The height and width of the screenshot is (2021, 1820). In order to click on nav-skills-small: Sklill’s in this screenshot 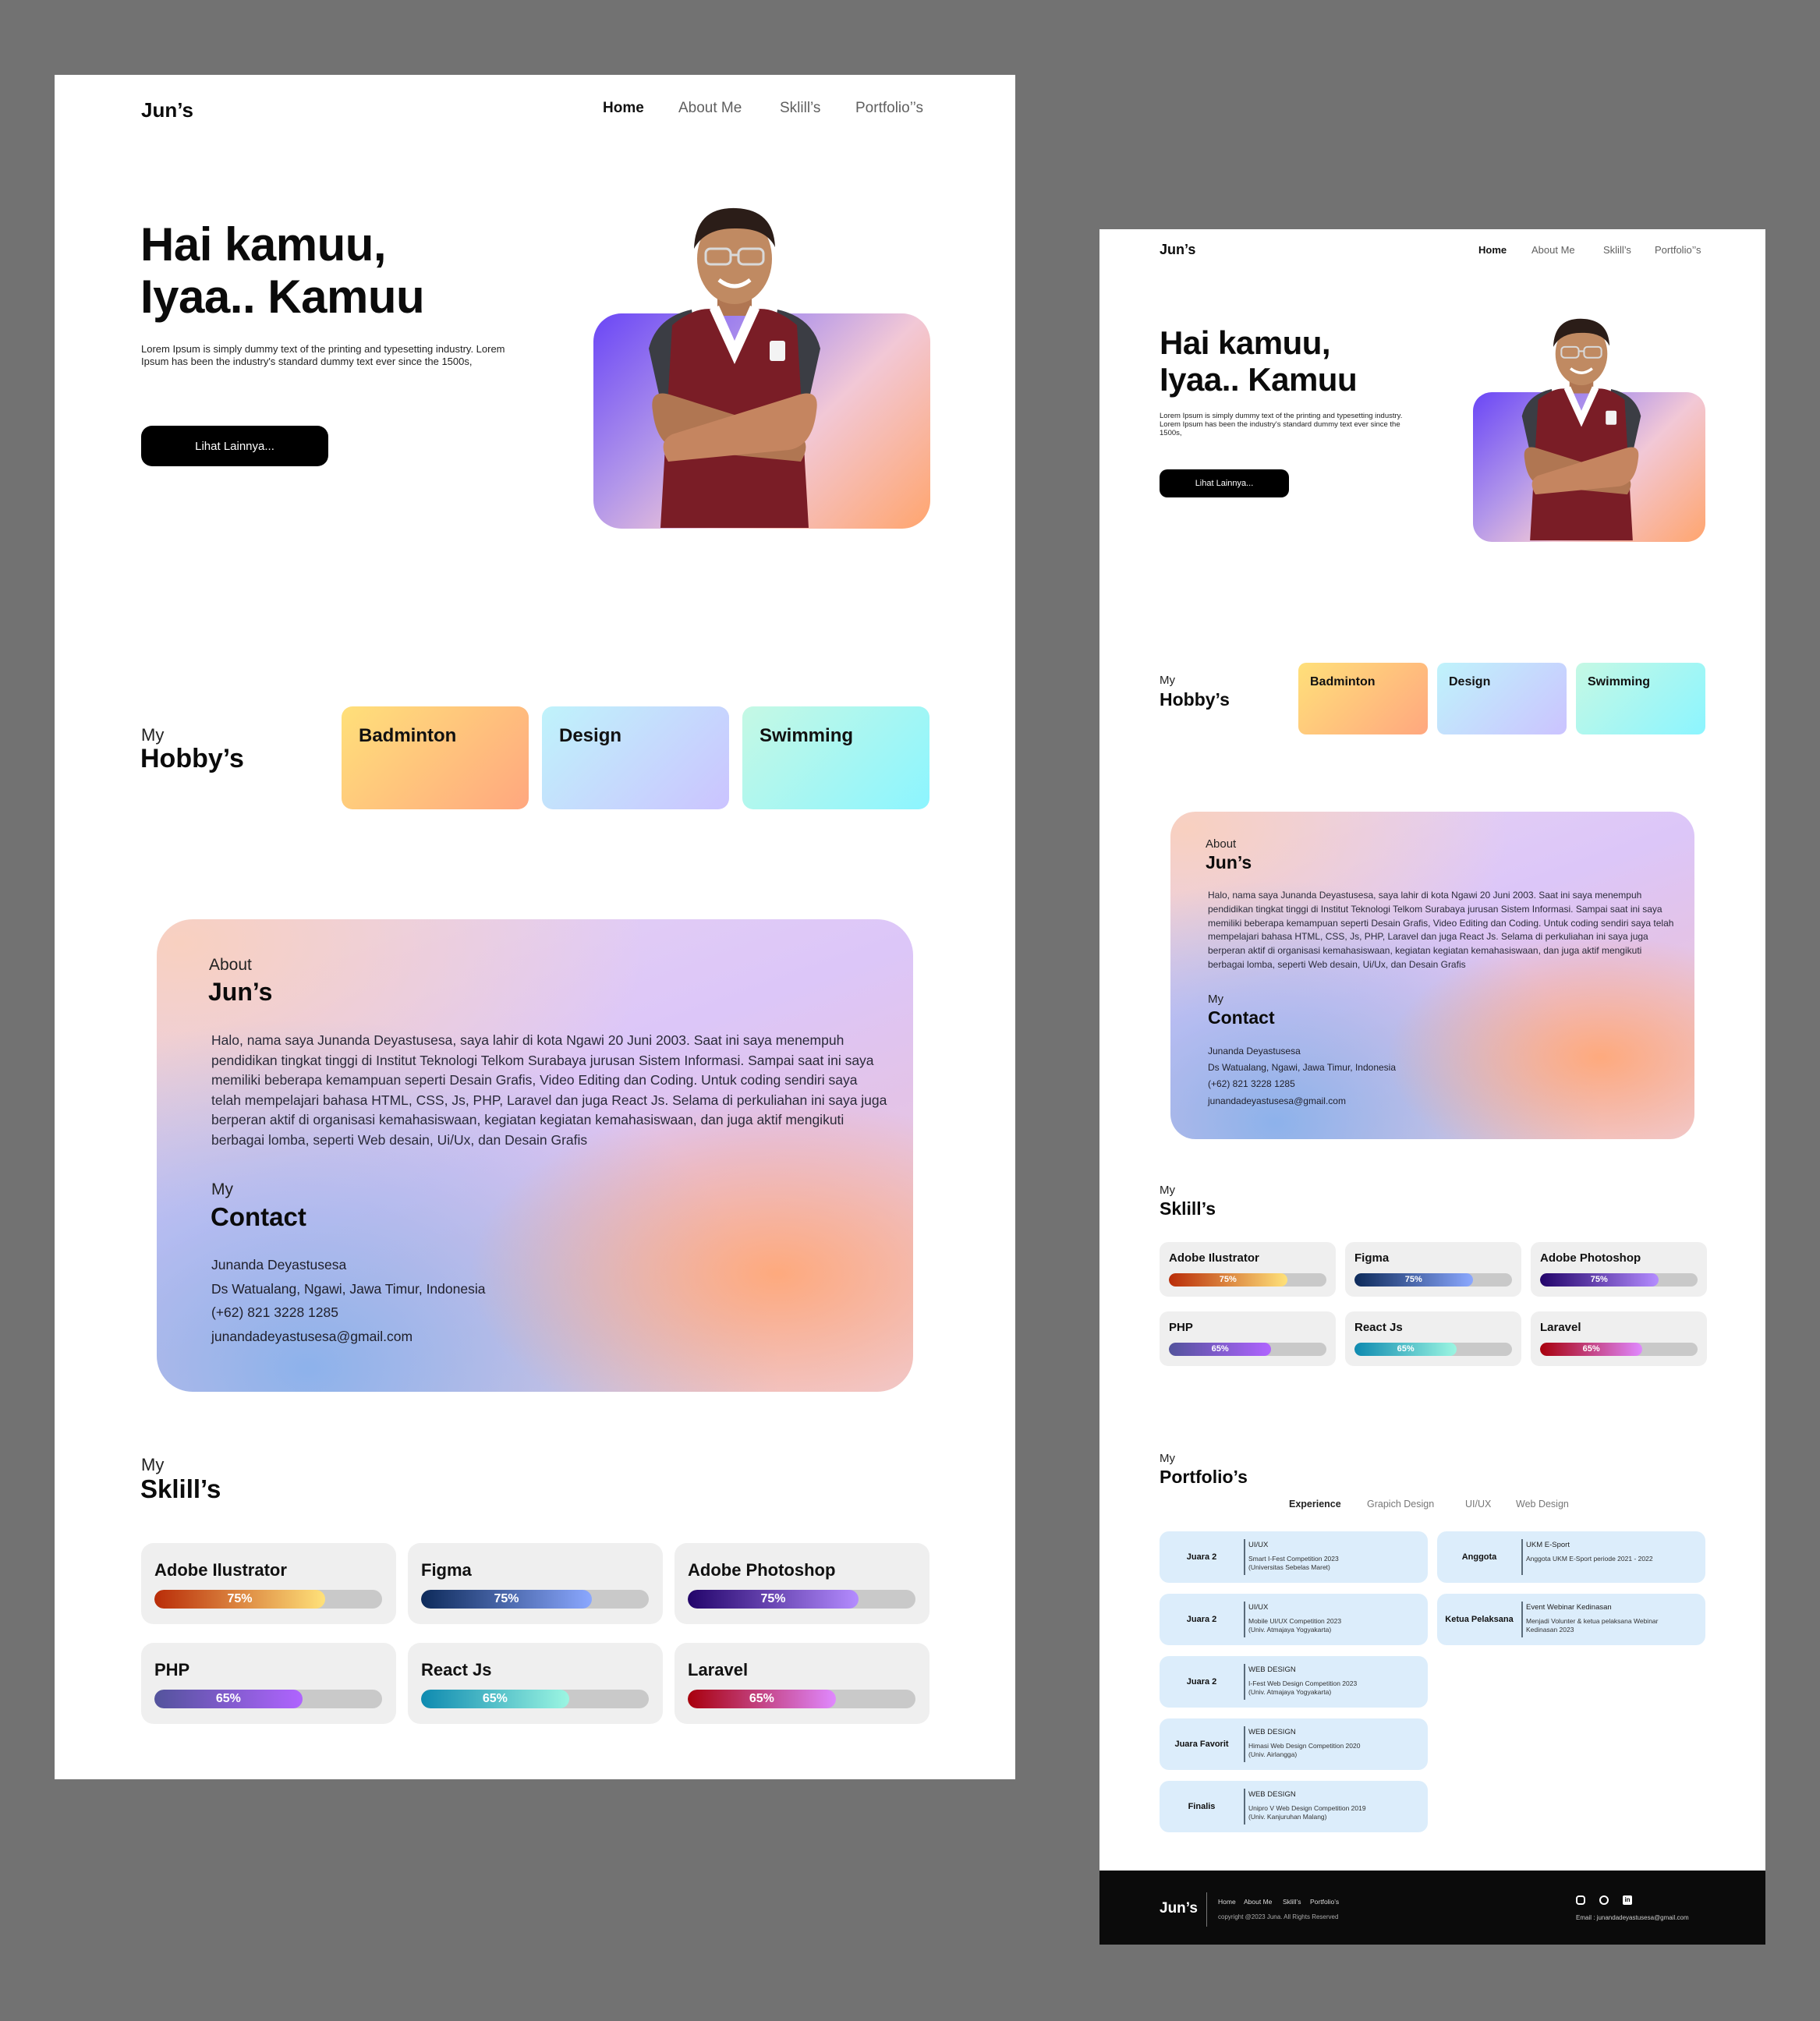, I will do `click(1617, 250)`.